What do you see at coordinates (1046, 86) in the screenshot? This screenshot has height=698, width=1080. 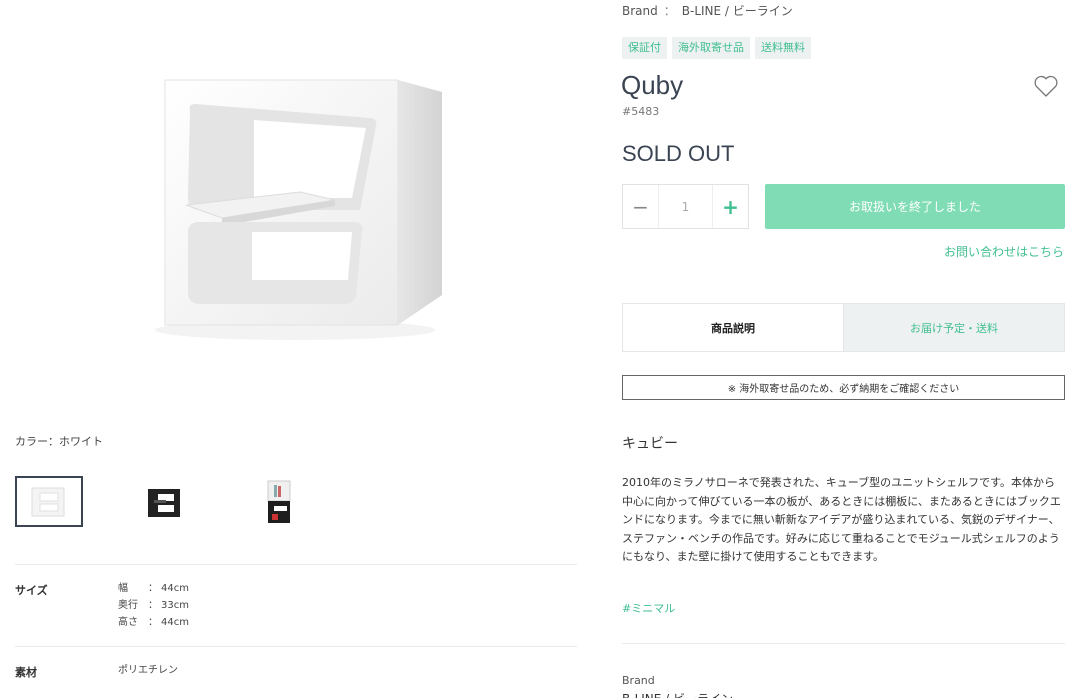 I see `heart-icon` at bounding box center [1046, 86].